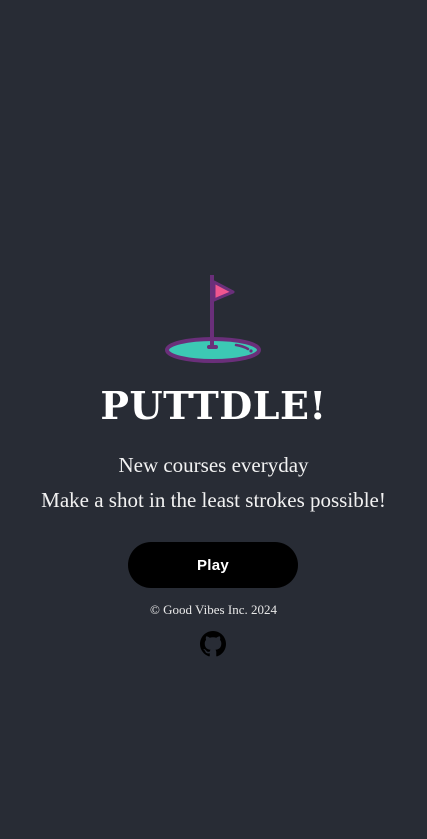 The width and height of the screenshot is (427, 839). What do you see at coordinates (213, 405) in the screenshot?
I see `app-title: PUTTDLE!` at bounding box center [213, 405].